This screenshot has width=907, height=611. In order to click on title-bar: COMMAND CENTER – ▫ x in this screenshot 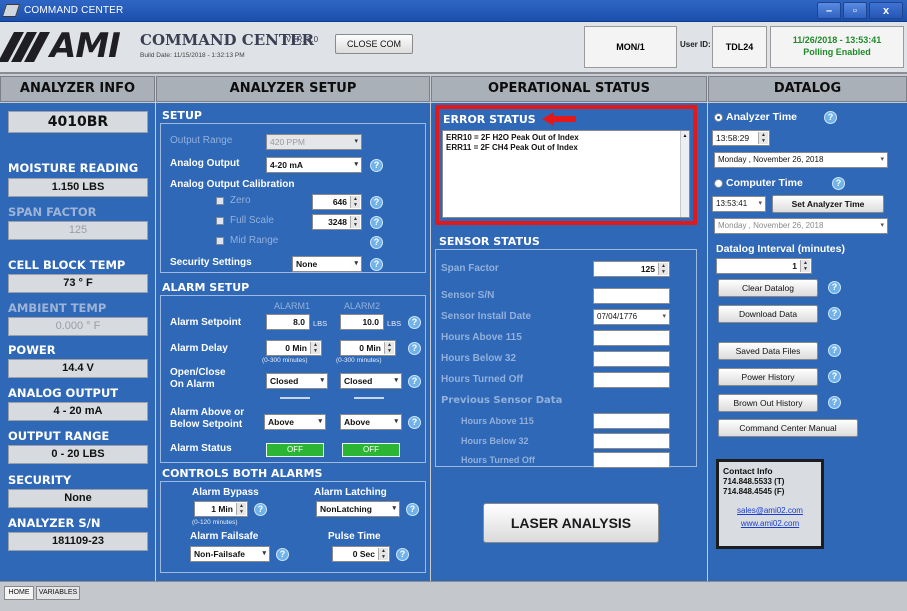, I will do `click(453, 11)`.